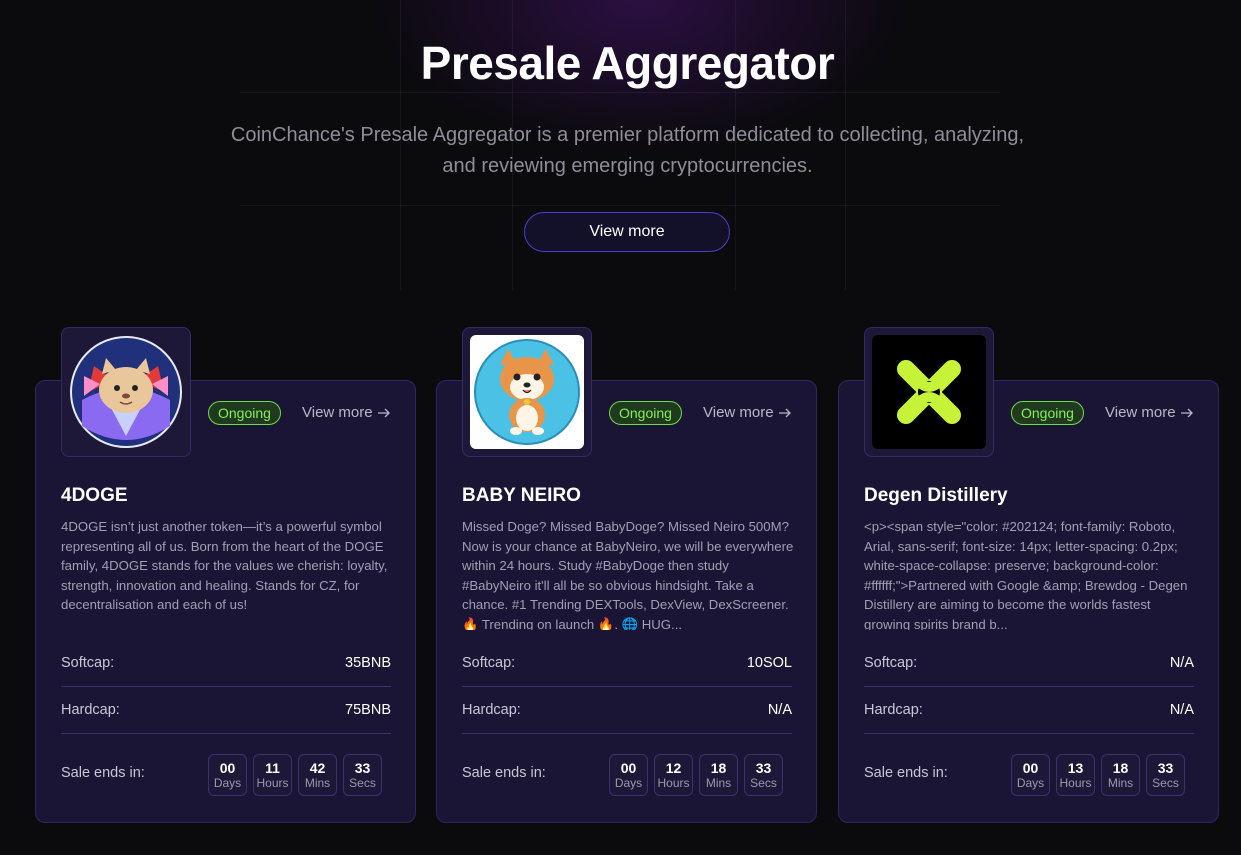  Describe the element at coordinates (627, 663) in the screenshot. I see `softcap-row: Softcap: 10SOL` at that location.